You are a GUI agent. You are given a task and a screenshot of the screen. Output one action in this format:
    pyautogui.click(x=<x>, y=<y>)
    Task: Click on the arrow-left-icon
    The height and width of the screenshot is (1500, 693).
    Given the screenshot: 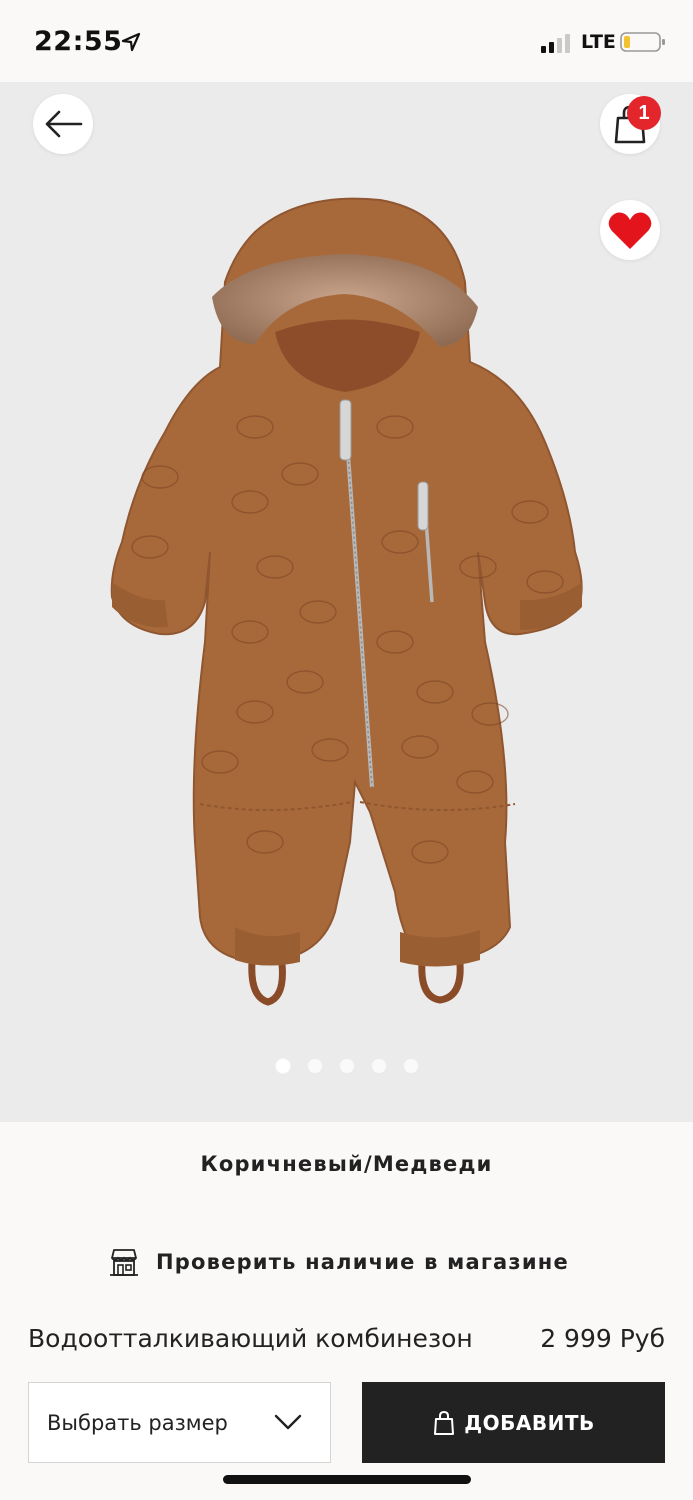 What is the action you would take?
    pyautogui.click(x=64, y=124)
    